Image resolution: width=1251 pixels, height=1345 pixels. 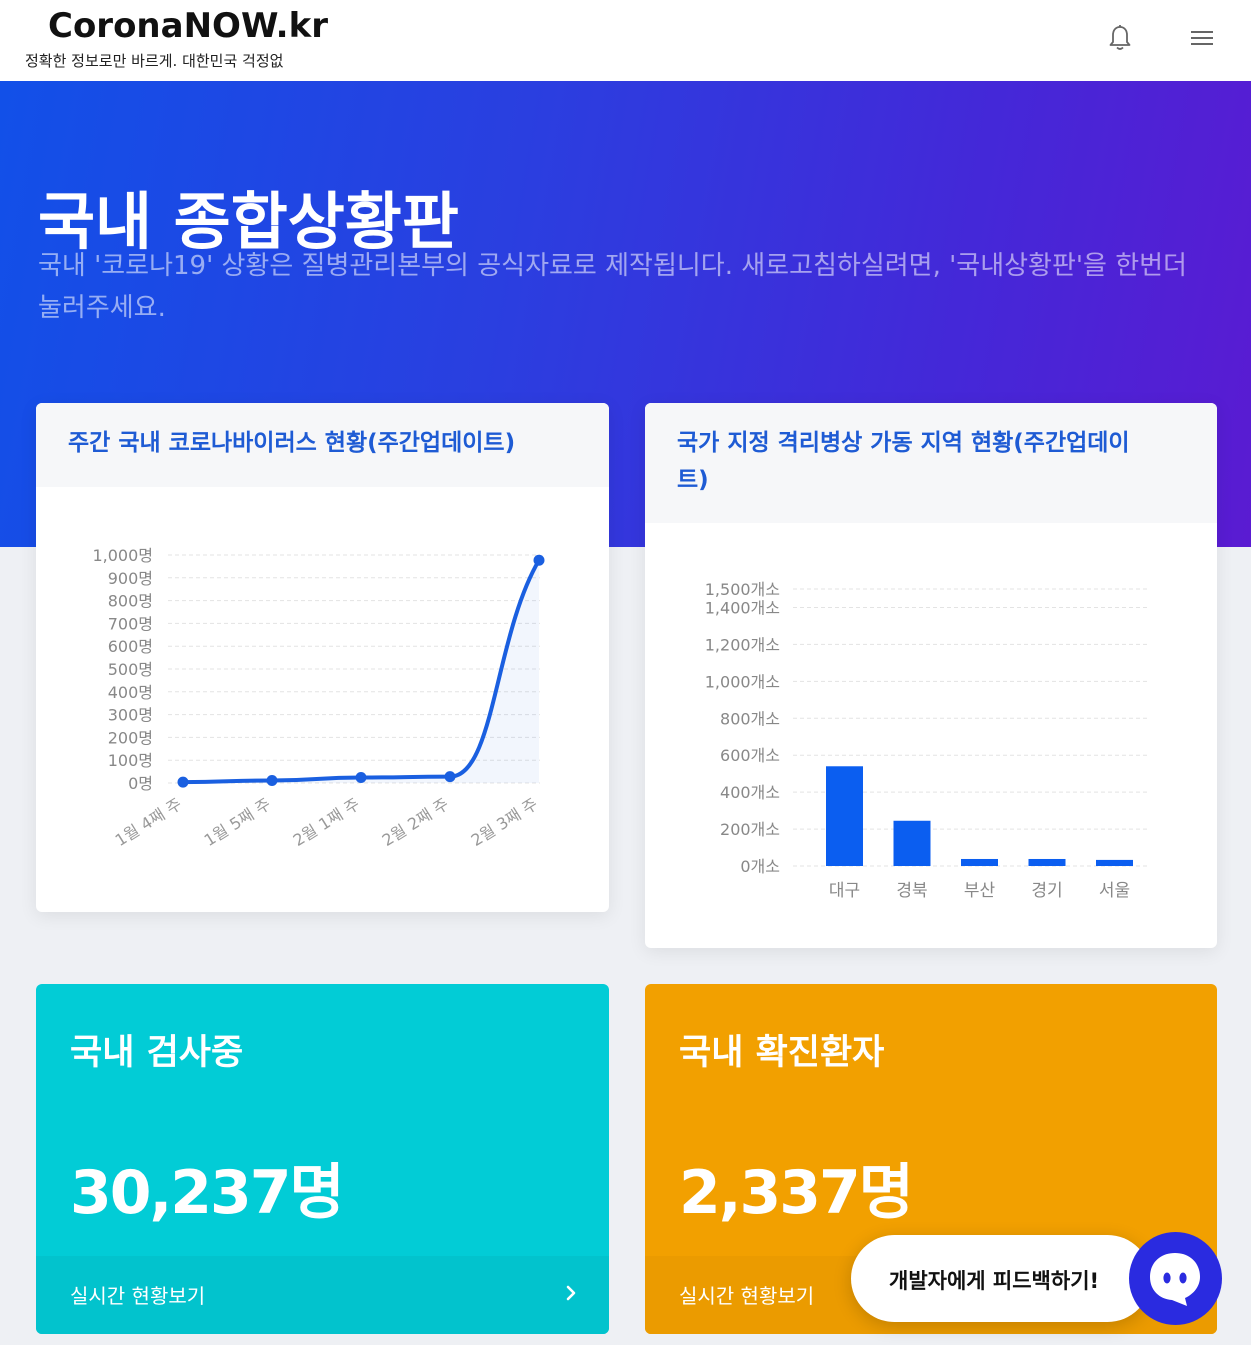 What do you see at coordinates (207, 1193) in the screenshot?
I see `testing-stat-value: 30,237명` at bounding box center [207, 1193].